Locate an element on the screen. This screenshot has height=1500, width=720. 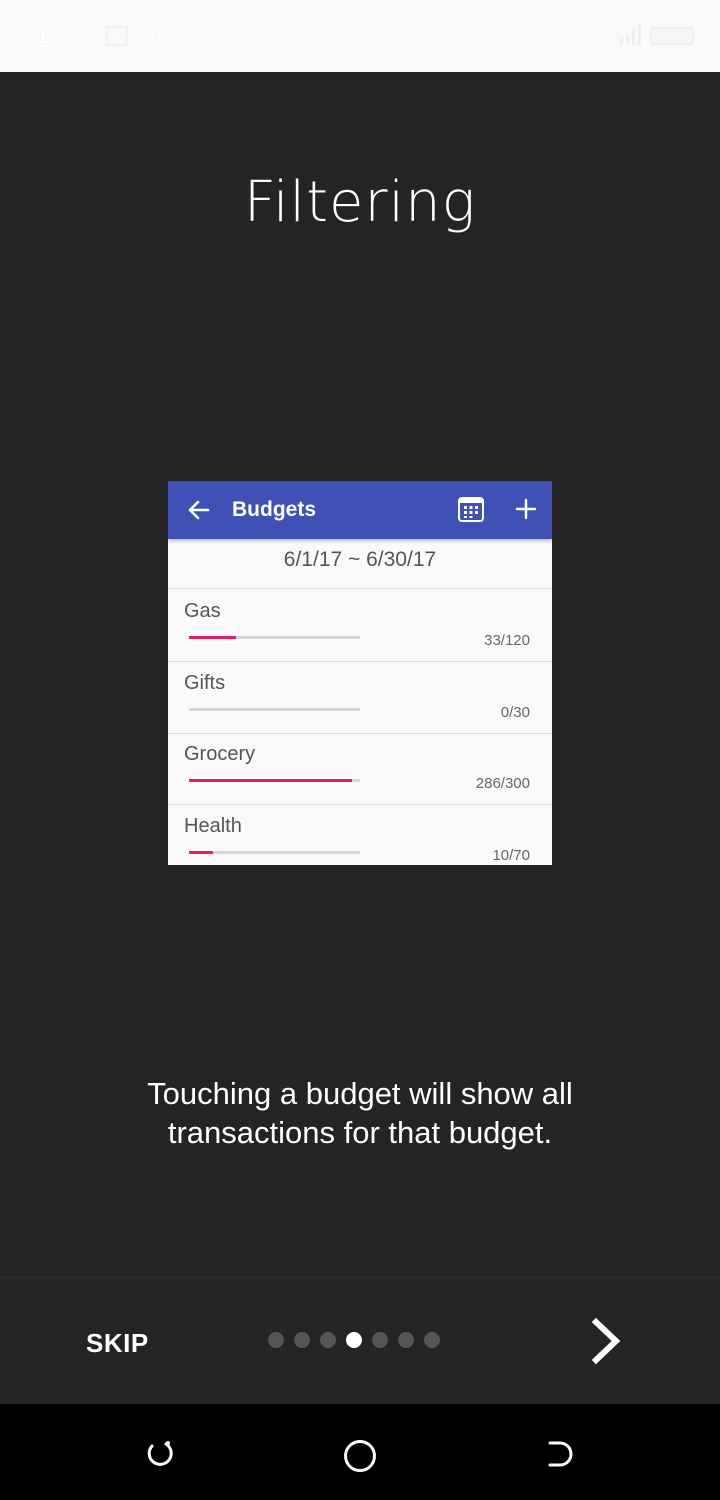
status-time: 12:34 is located at coordinates (67, 35).